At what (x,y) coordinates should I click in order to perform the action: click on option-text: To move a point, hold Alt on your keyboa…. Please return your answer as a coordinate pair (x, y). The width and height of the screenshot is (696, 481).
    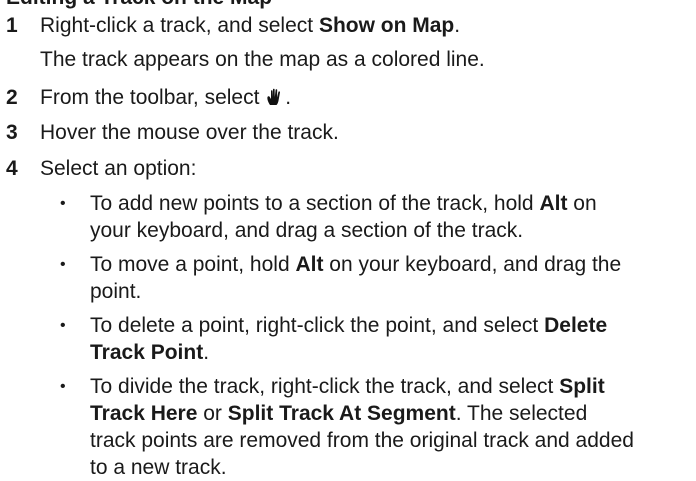
    Looking at the image, I should click on (356, 278).